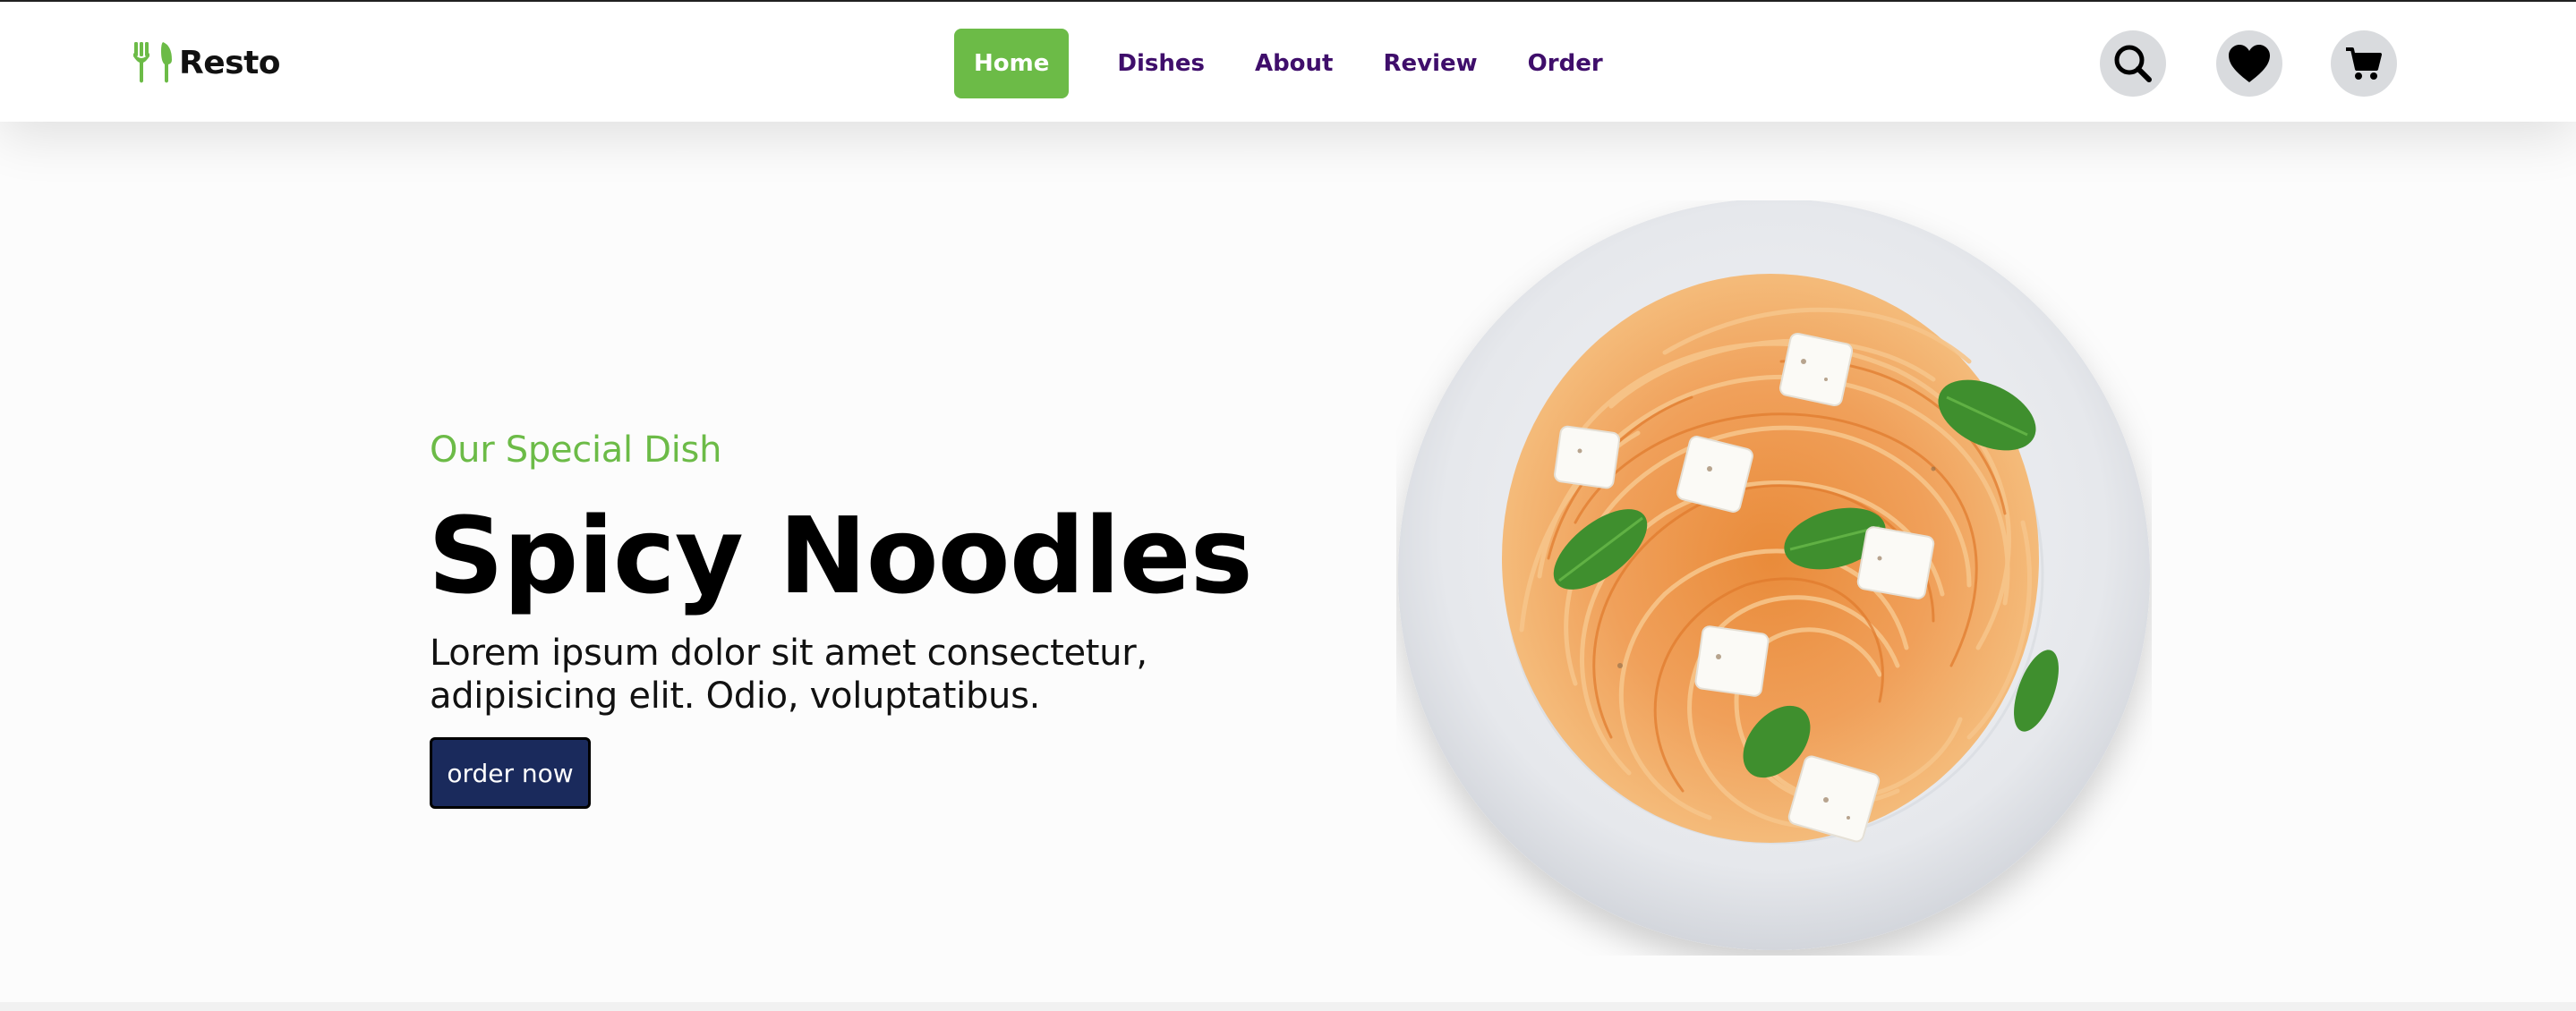 Image resolution: width=2576 pixels, height=1011 pixels. Describe the element at coordinates (1161, 64) in the screenshot. I see `nav-dishes: Dishes` at that location.